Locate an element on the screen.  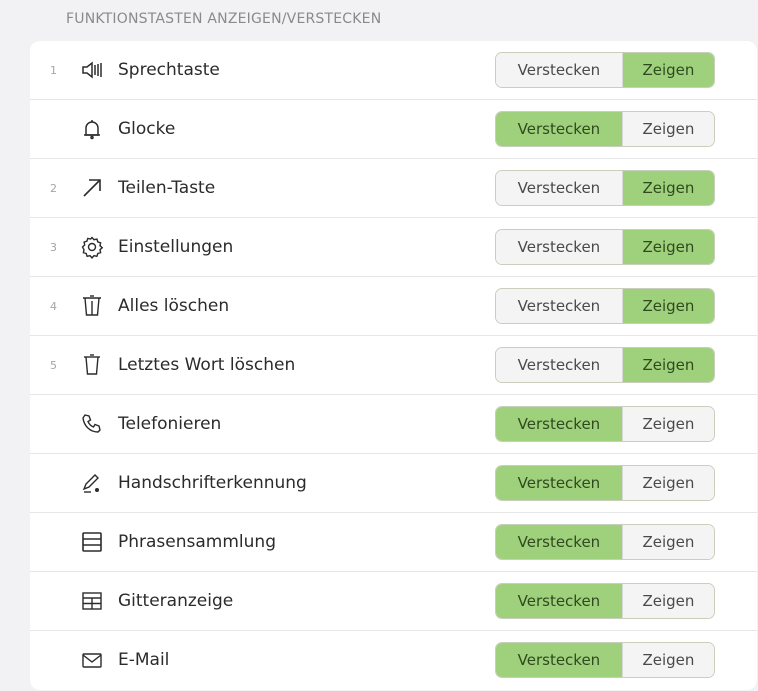
row-index: 5 is located at coordinates (53, 365).